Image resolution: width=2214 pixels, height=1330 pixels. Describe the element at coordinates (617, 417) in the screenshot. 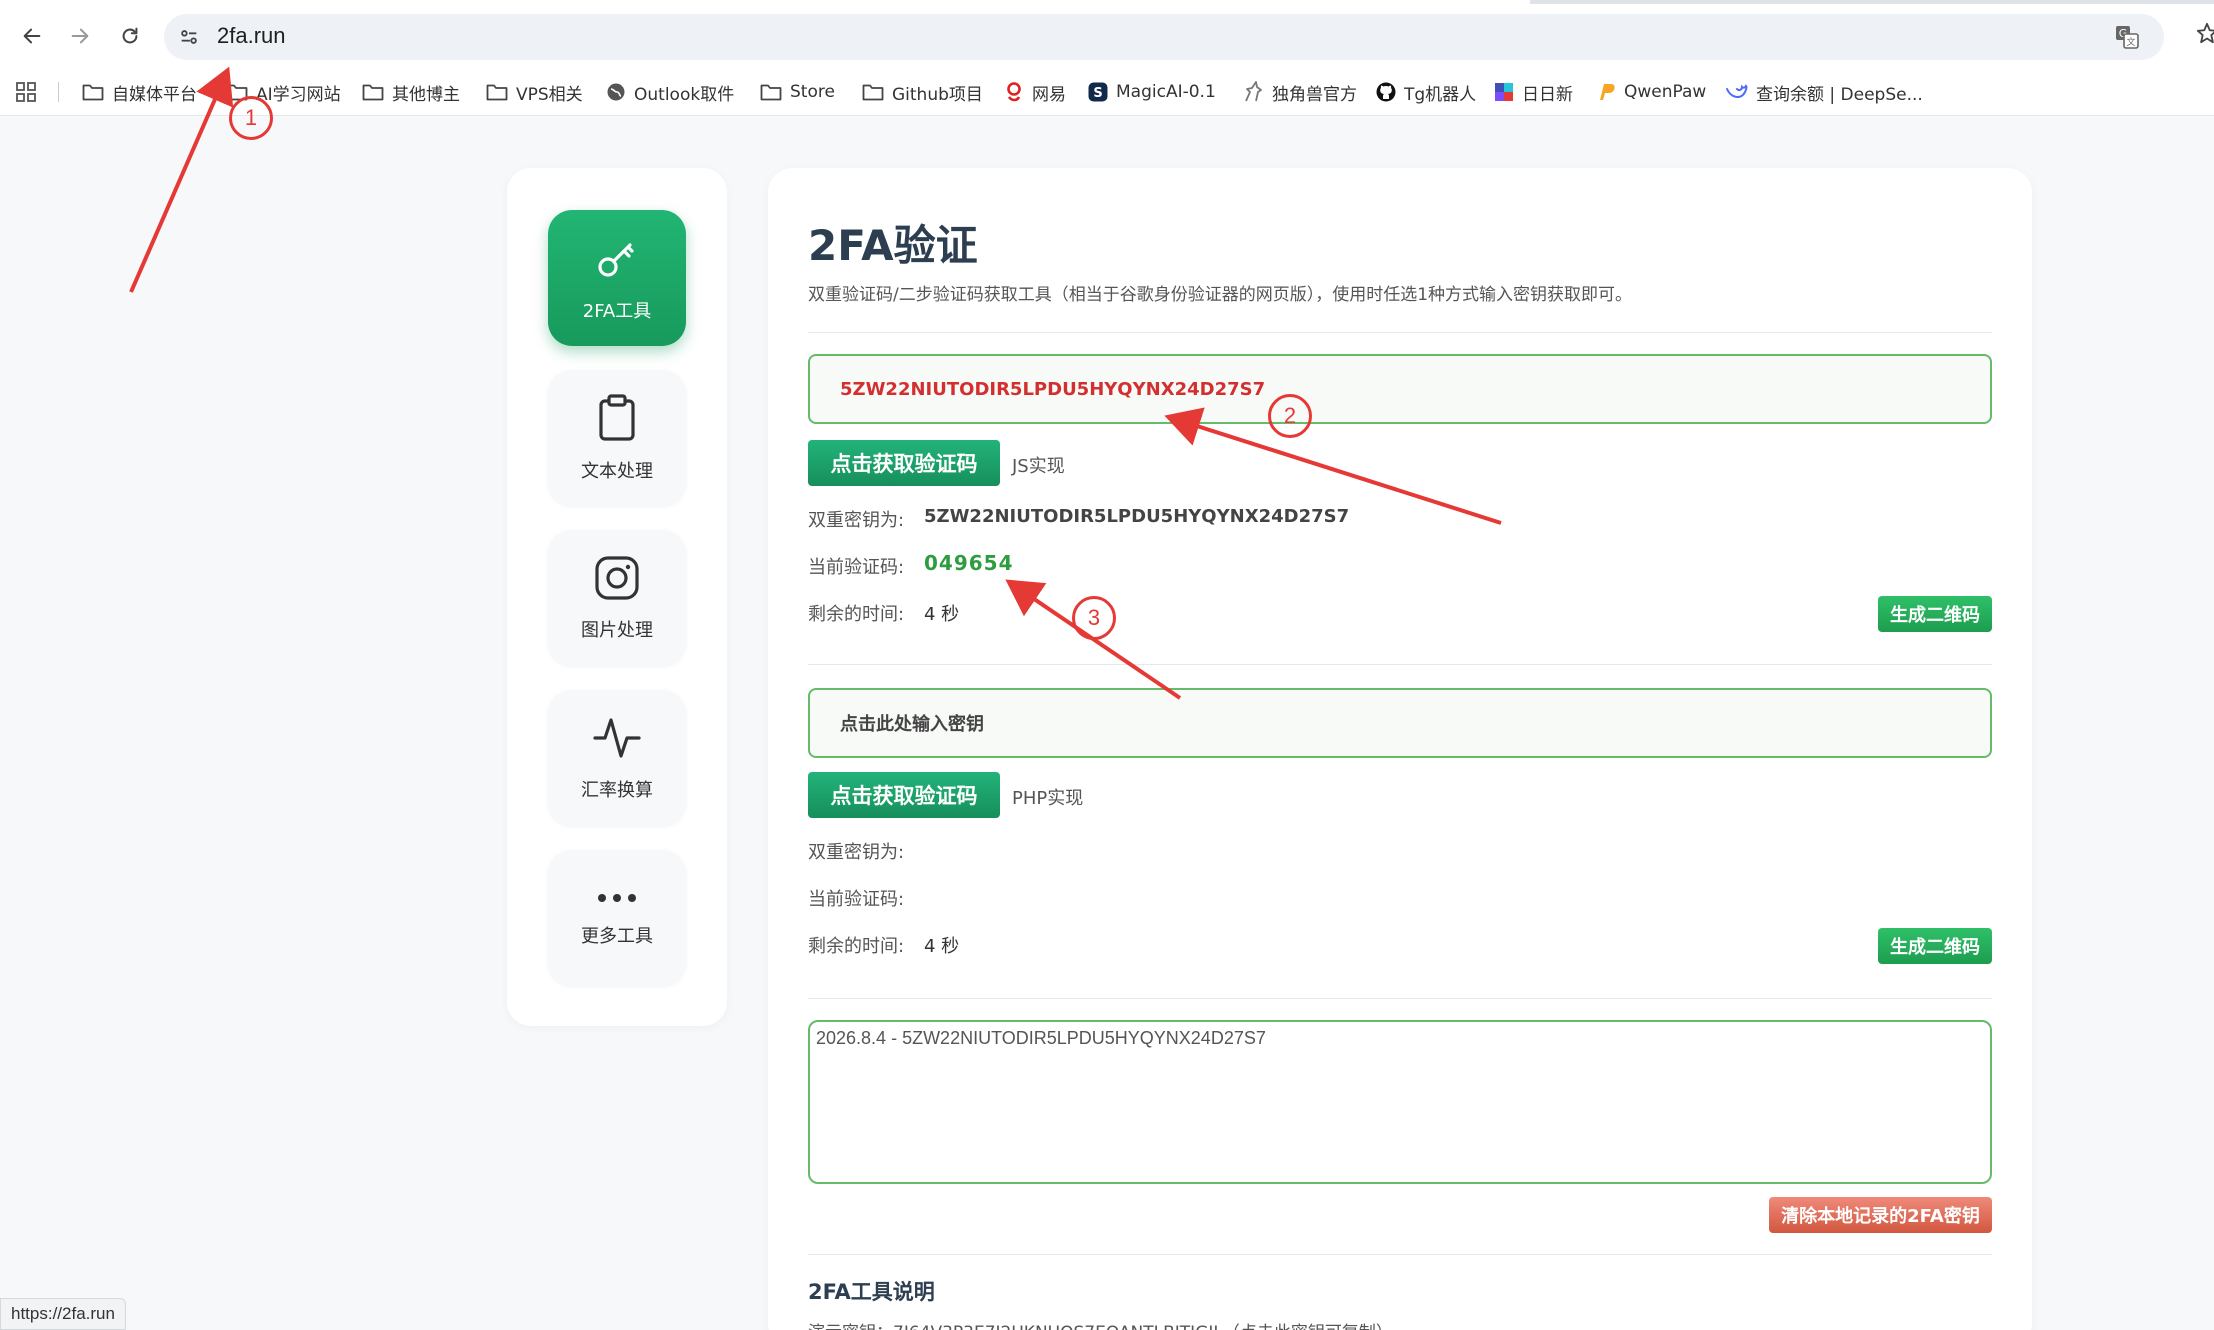

I see `clipboard-icon` at that location.